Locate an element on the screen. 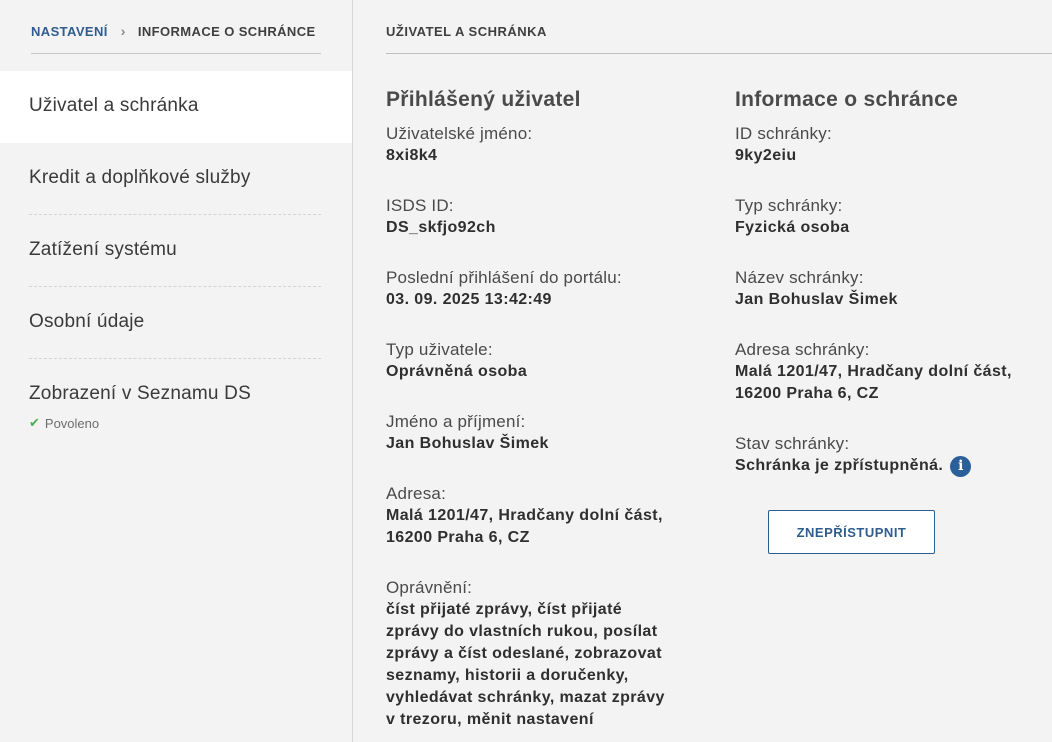 This screenshot has width=1052, height=742. status-row: Schránka je zpřístupněná. i is located at coordinates (893, 466).